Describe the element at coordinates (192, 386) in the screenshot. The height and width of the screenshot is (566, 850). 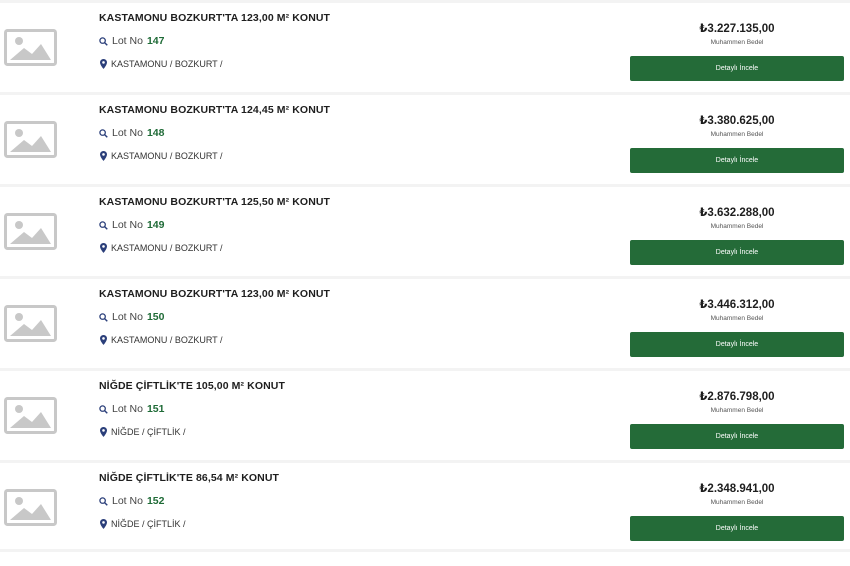
I see `listing-title: NİĞDE ÇİFTLİK'TE 105,00 M² KONUT` at that location.